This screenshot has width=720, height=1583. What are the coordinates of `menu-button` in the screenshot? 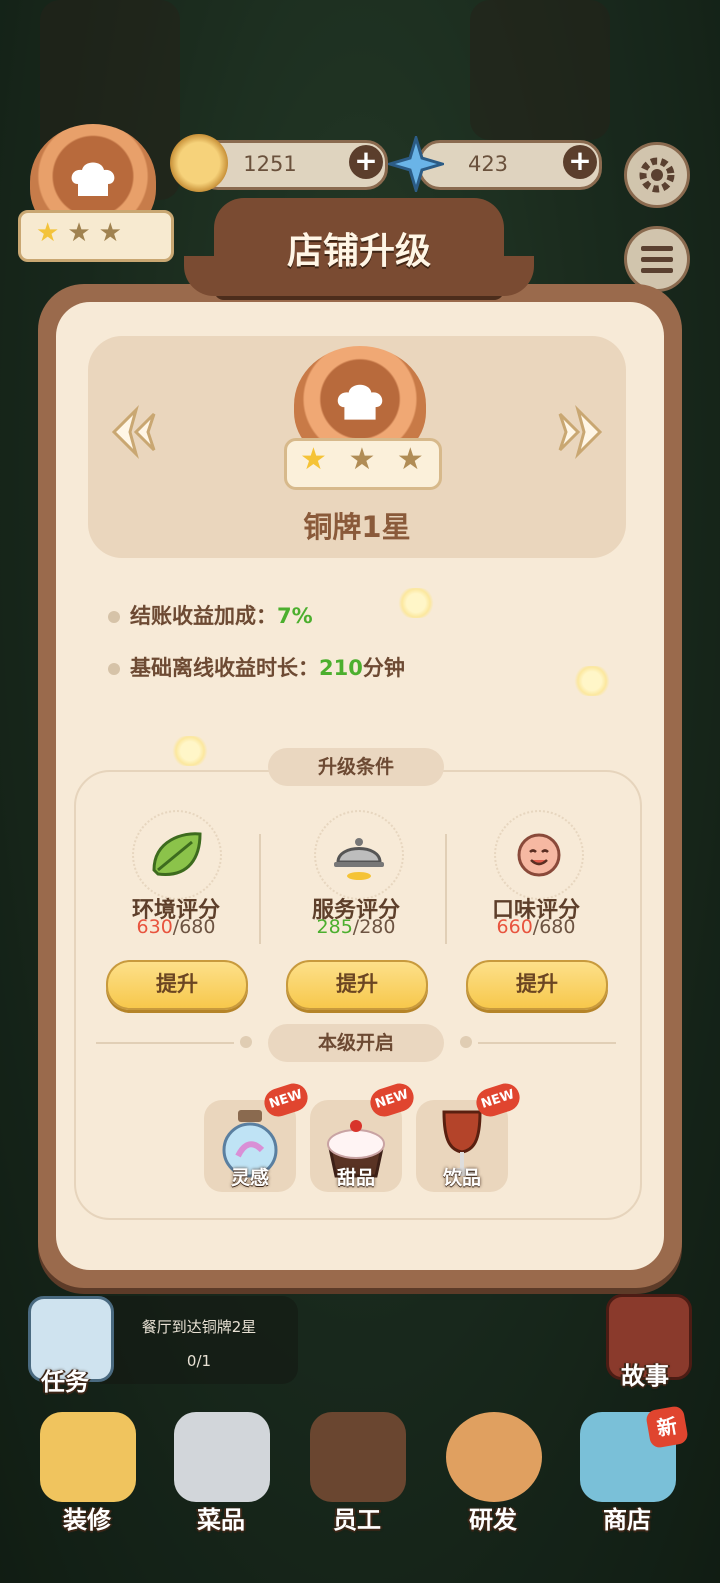 It's located at (657, 259).